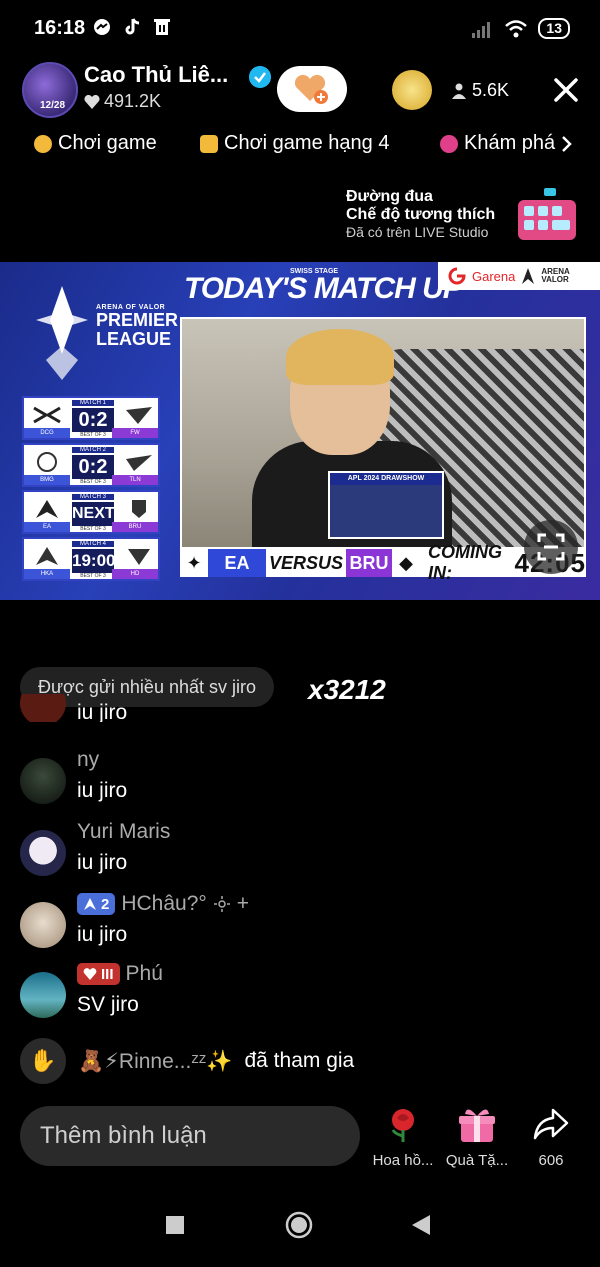  What do you see at coordinates (43, 1061) in the screenshot?
I see `wave-hand-icon: ✋` at bounding box center [43, 1061].